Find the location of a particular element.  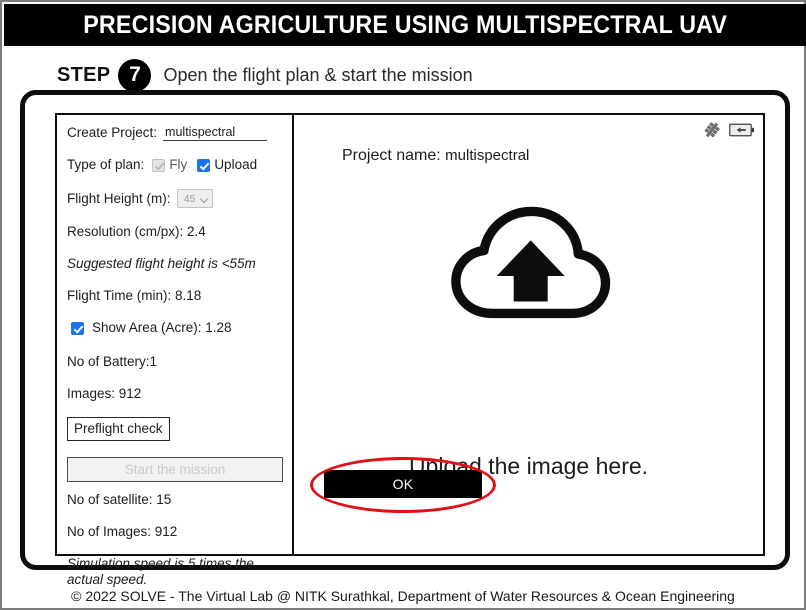

no-of-images-row: No of Images: 912 is located at coordinates (174, 532).